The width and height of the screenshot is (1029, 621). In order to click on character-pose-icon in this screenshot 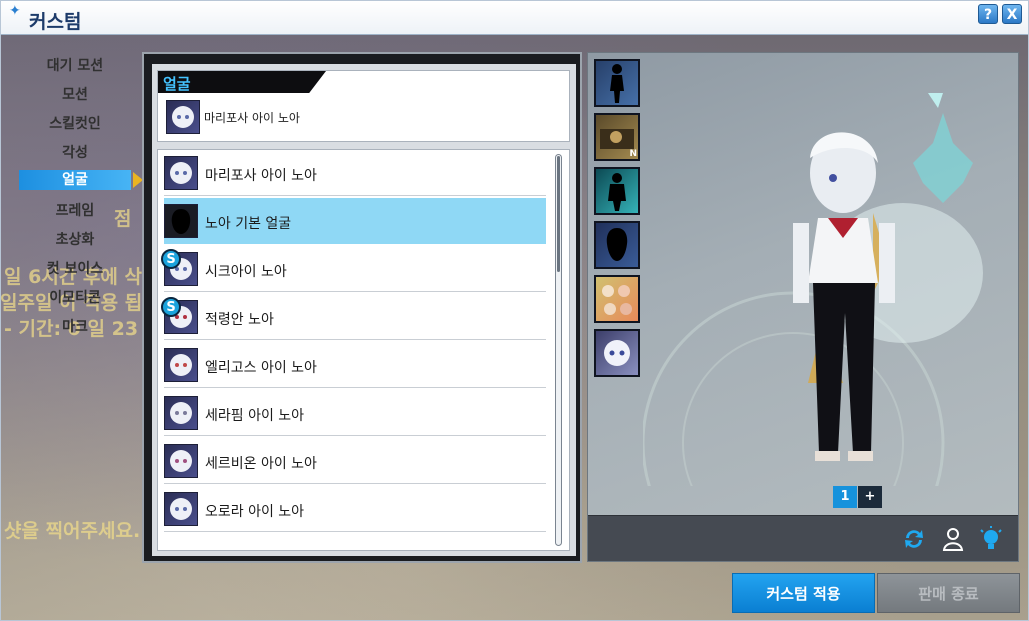, I will do `click(617, 83)`.